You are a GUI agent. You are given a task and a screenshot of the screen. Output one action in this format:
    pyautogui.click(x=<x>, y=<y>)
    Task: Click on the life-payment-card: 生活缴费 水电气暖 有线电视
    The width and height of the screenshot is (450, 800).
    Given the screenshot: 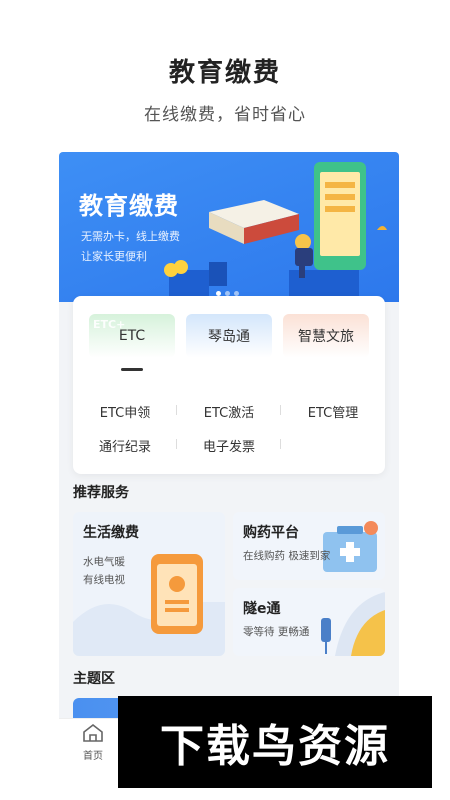 What is the action you would take?
    pyautogui.click(x=149, y=584)
    